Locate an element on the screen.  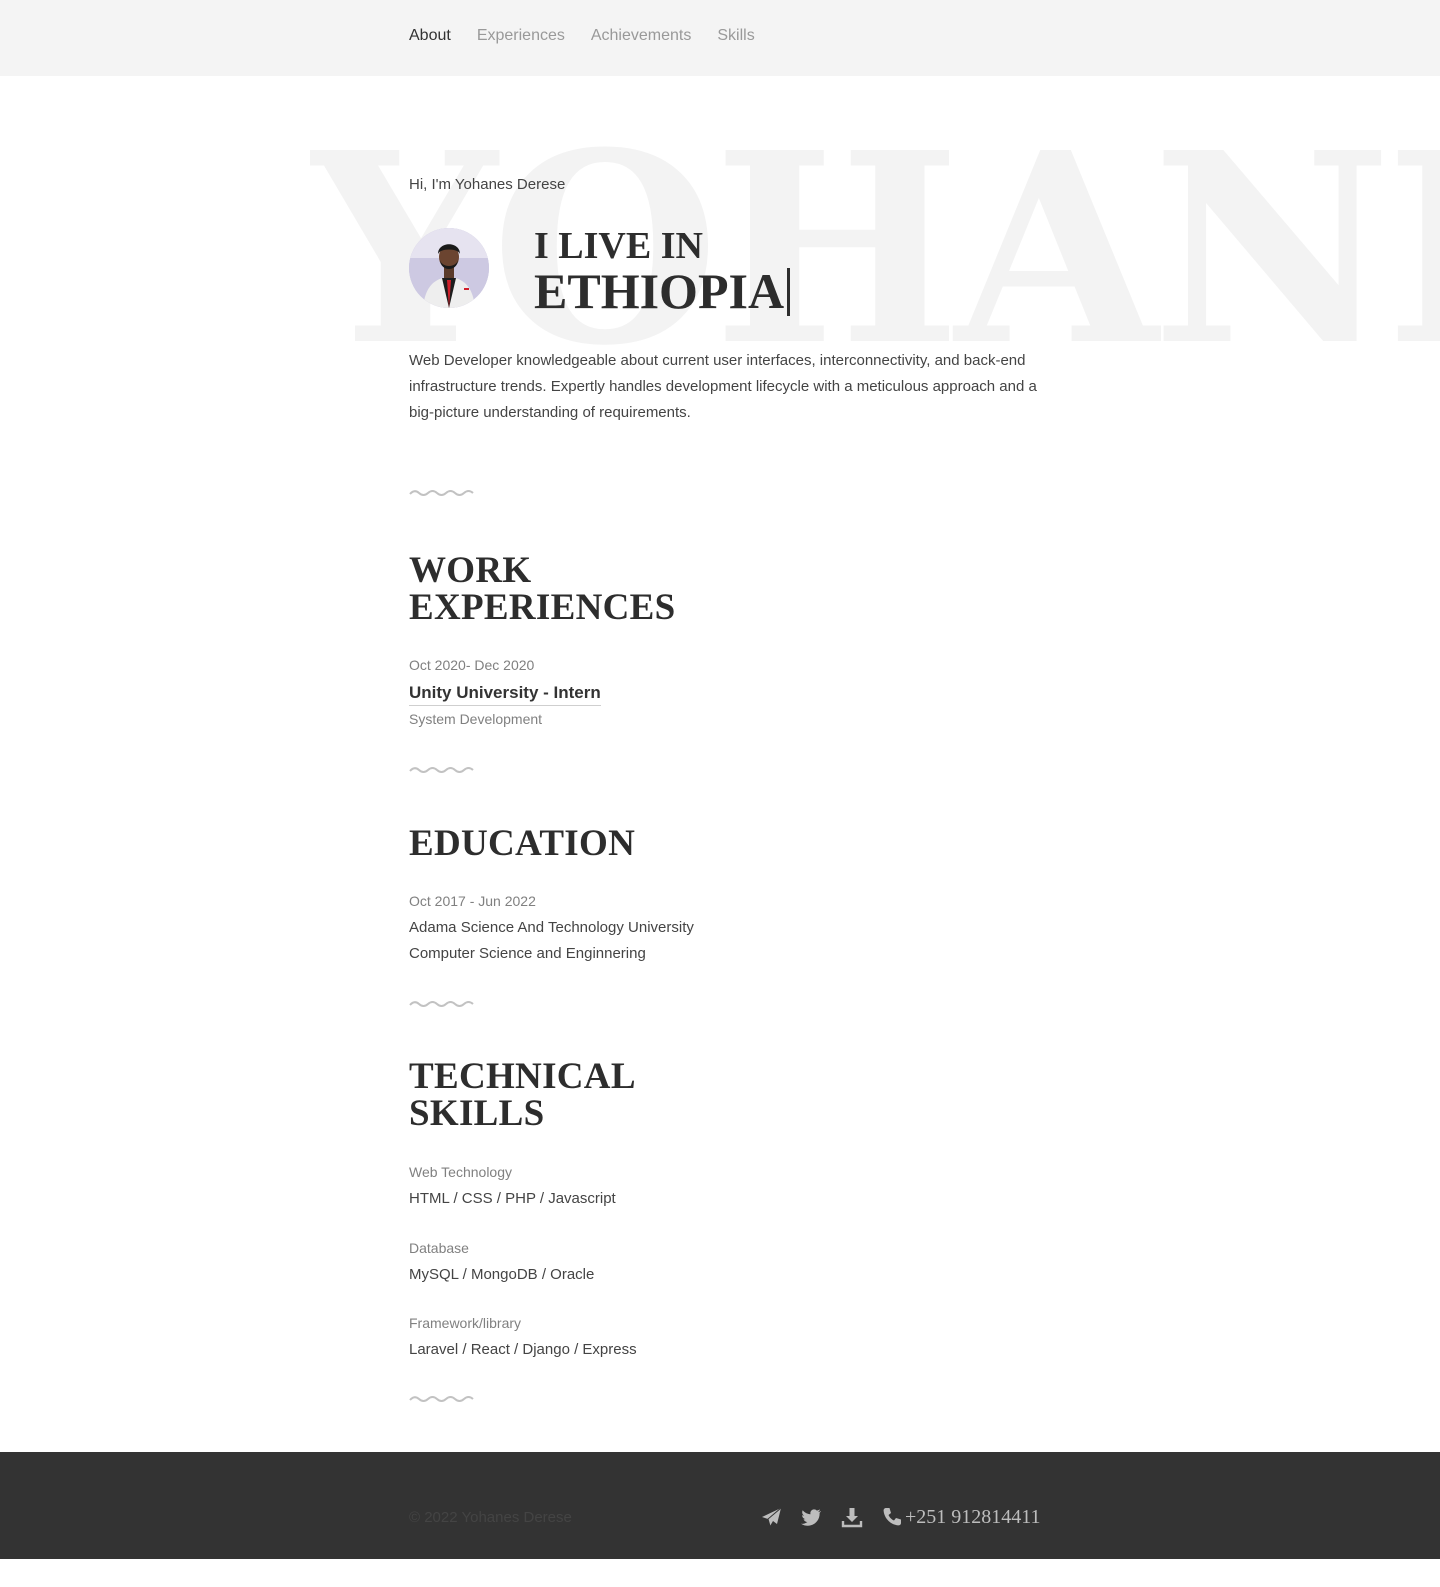
download-icon is located at coordinates (852, 1517).